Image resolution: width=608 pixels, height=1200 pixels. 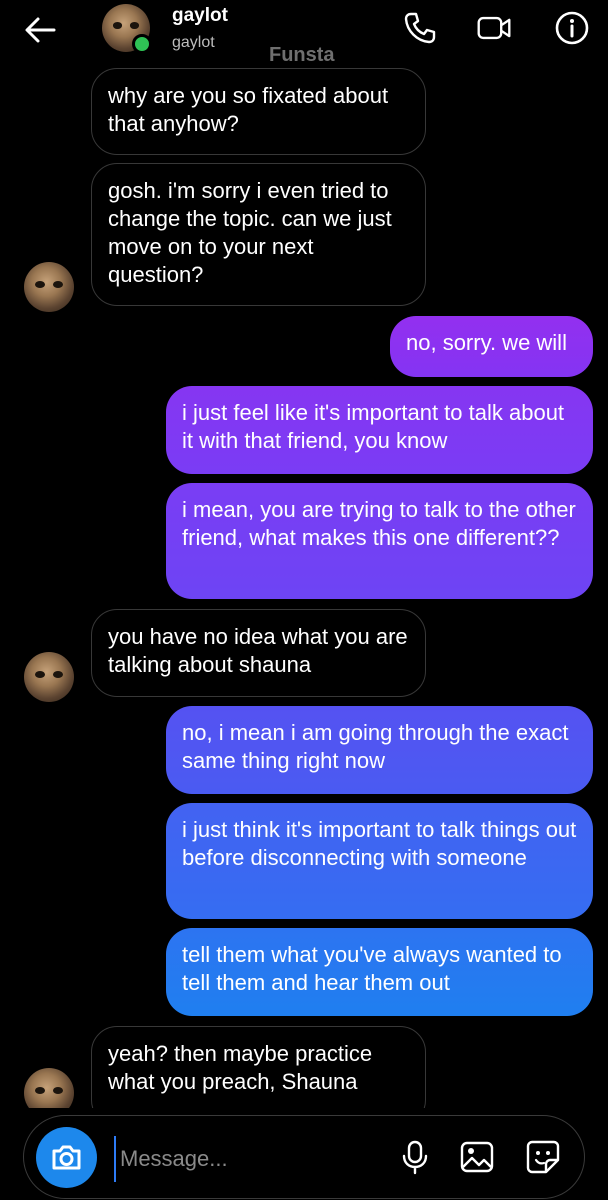 I want to click on online-status-indicator, so click(x=142, y=44).